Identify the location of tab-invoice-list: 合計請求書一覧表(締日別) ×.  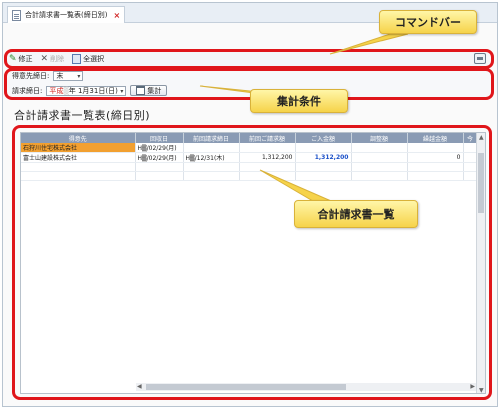
(66, 14).